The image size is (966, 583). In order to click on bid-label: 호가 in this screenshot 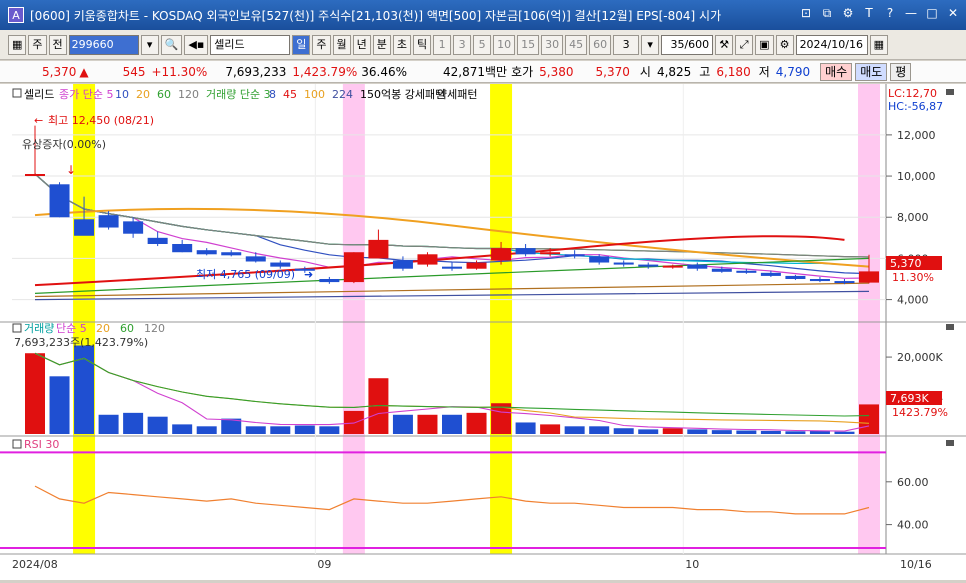, I will do `click(522, 72)`.